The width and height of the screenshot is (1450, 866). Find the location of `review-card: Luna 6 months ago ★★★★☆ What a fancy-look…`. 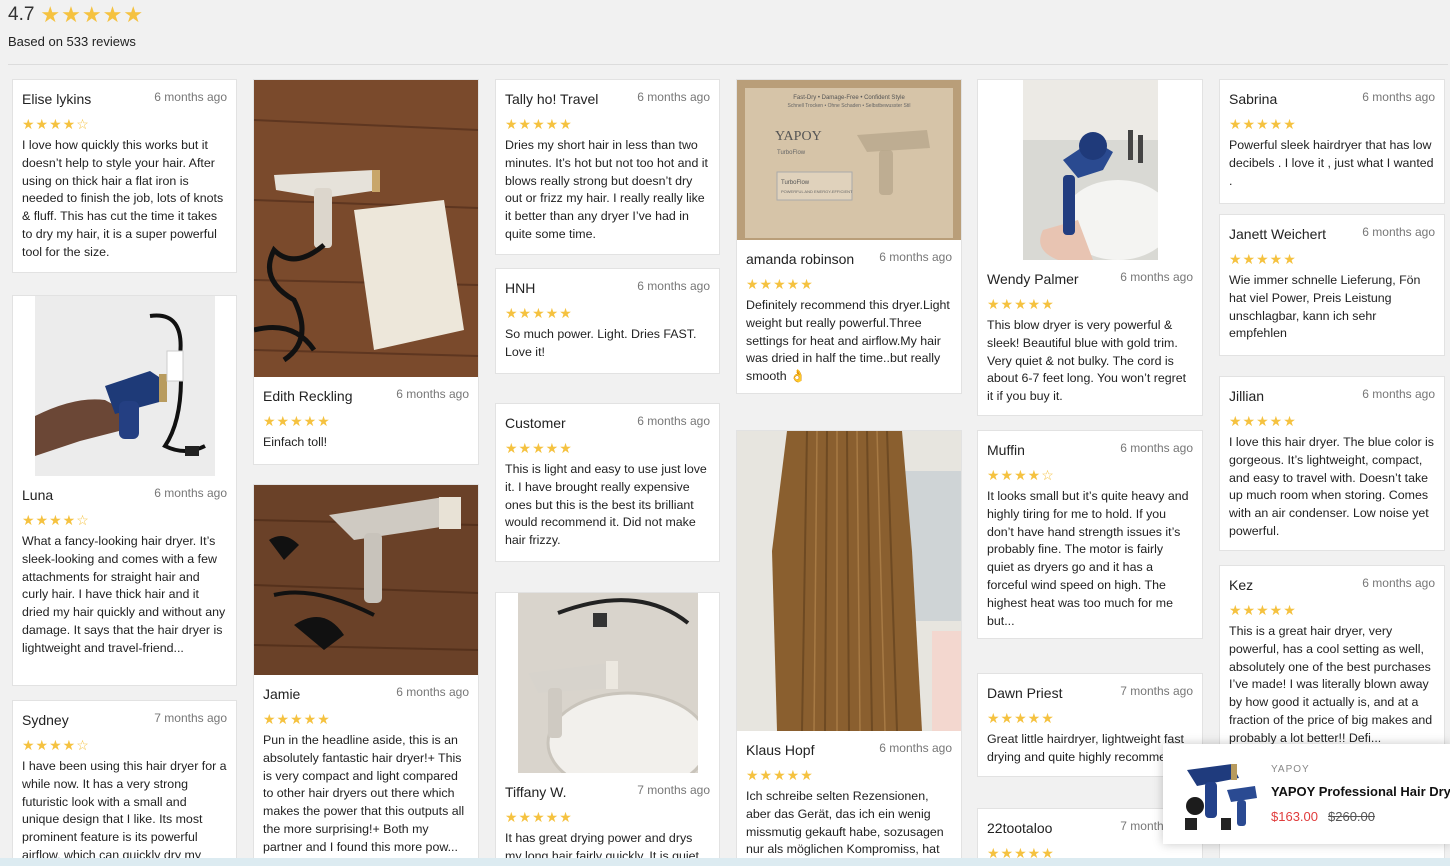

review-card: Luna 6 months ago ★★★★☆ What a fancy-look… is located at coordinates (124, 490).